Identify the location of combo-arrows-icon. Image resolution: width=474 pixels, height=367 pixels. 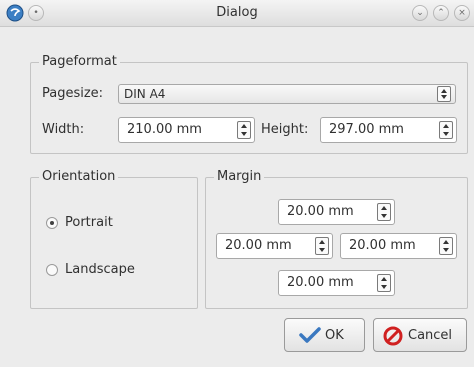
(444, 94).